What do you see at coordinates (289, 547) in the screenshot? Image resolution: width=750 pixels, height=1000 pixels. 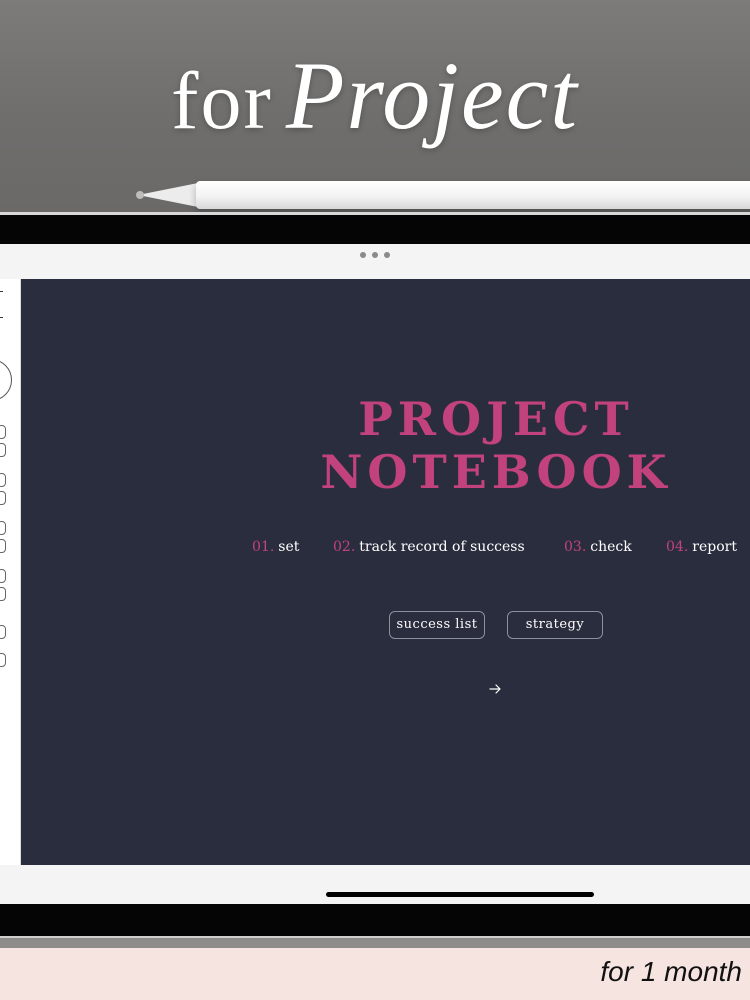 I see `step-label: set` at bounding box center [289, 547].